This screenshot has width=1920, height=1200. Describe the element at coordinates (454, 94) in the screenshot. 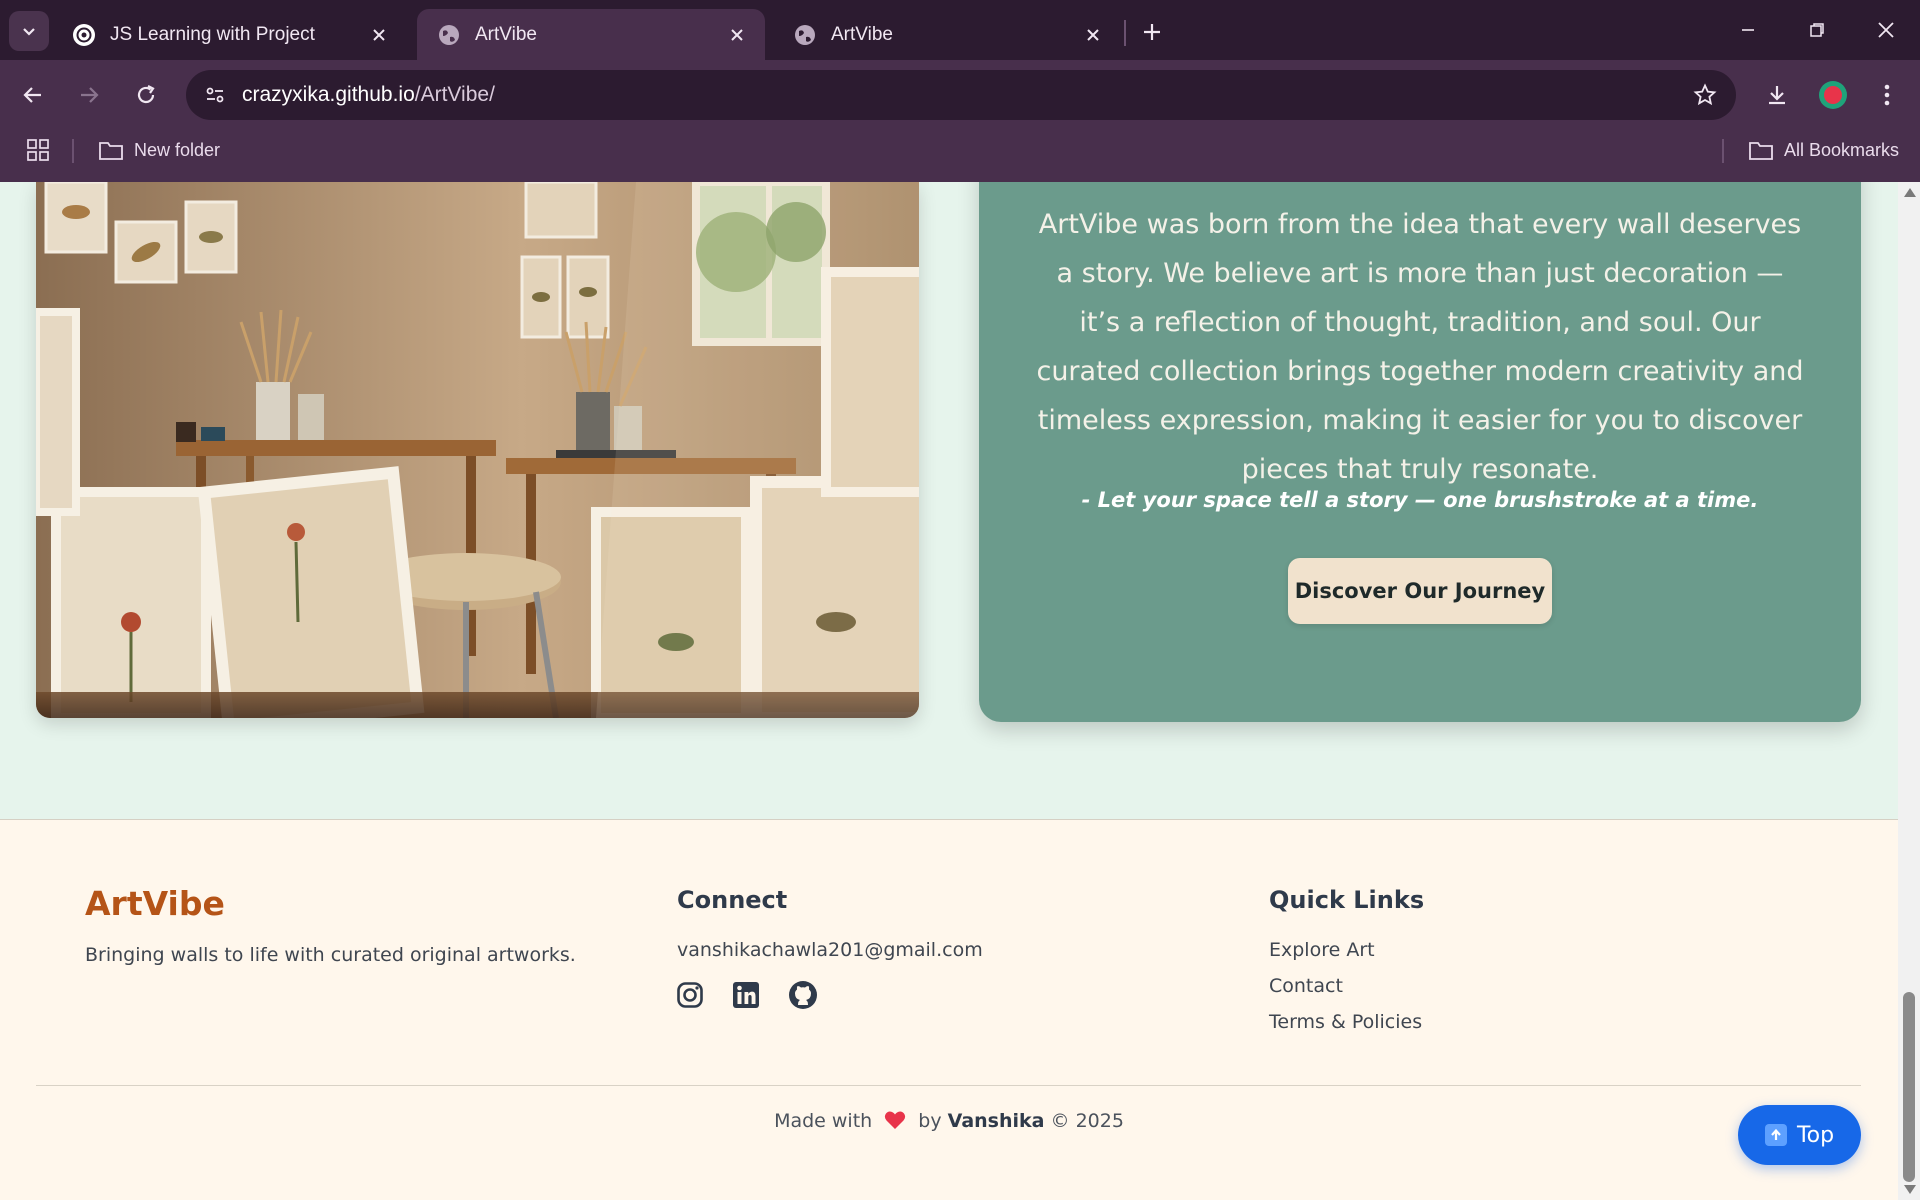

I see `url-path: /ArtVibe/` at that location.